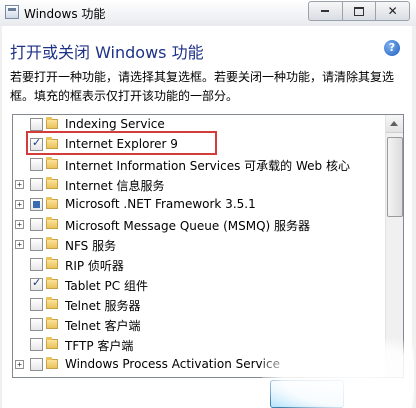 The image size is (416, 408). Describe the element at coordinates (188, 226) in the screenshot. I see `feature-label: Microsoft Message Queue (MSMQ) 服务器` at that location.